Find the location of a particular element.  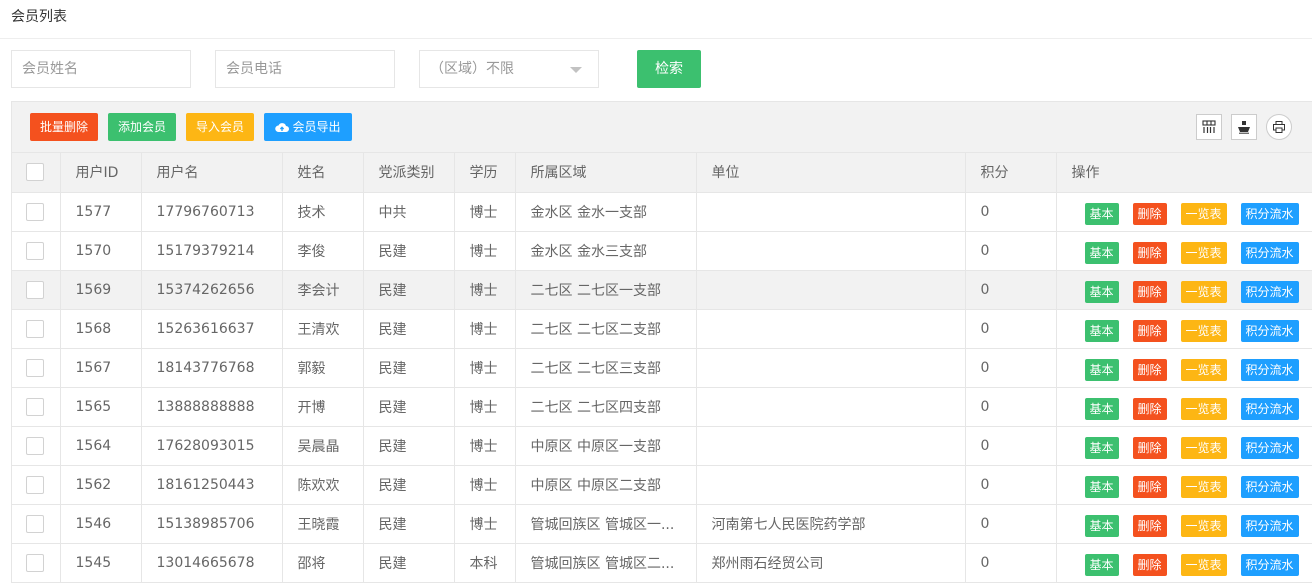

add-member-button: 添加会员 is located at coordinates (142, 127).